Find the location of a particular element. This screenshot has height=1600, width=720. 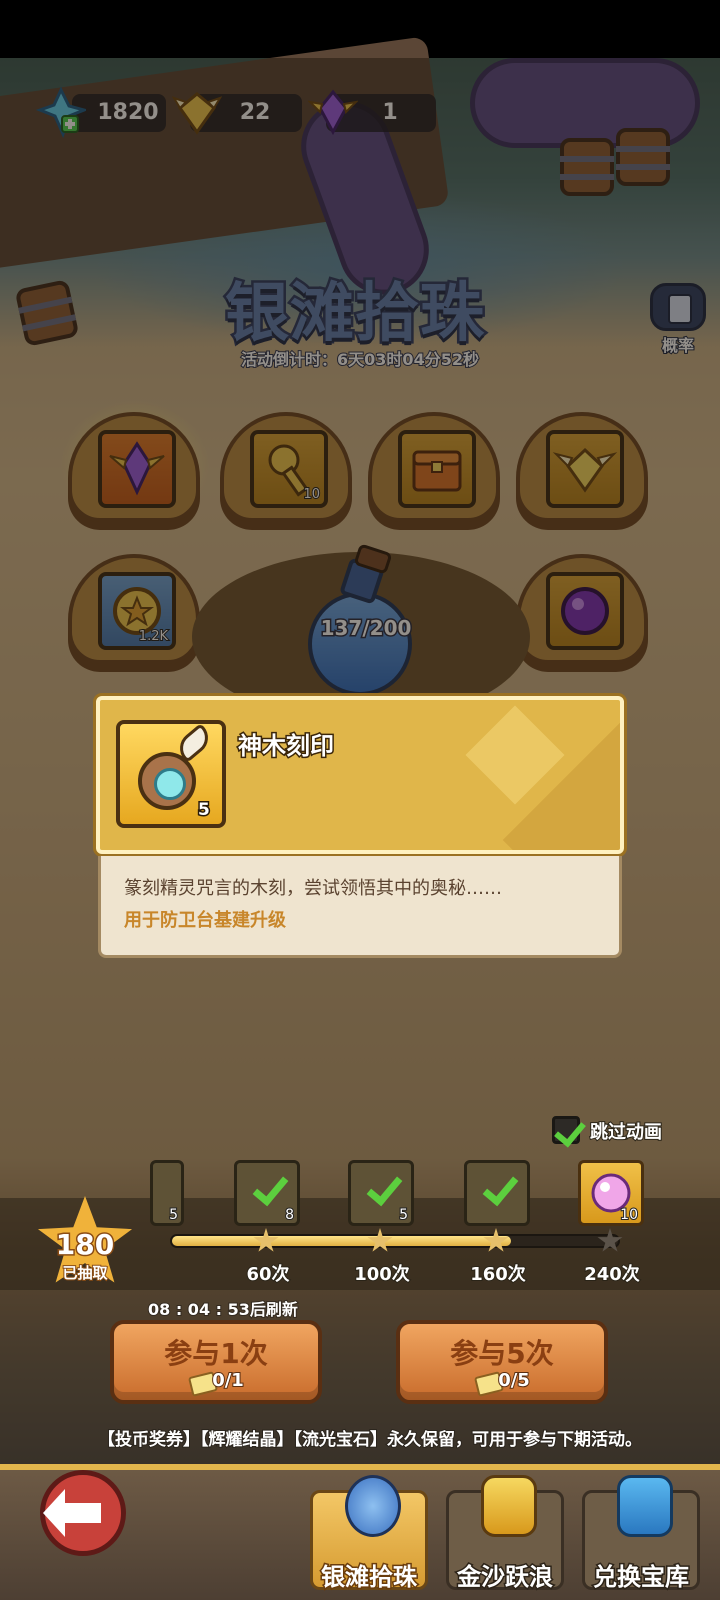

draw-count-value: 180 is located at coordinates (84, 1245).